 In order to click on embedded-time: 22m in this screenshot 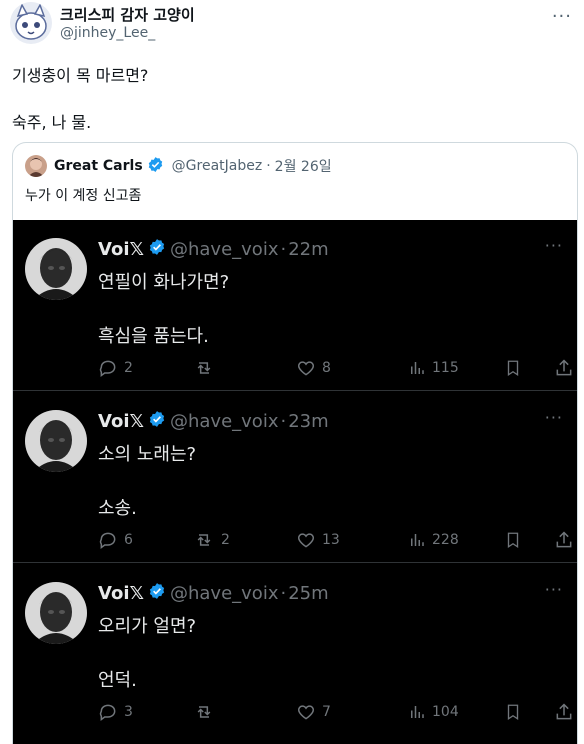, I will do `click(308, 249)`.